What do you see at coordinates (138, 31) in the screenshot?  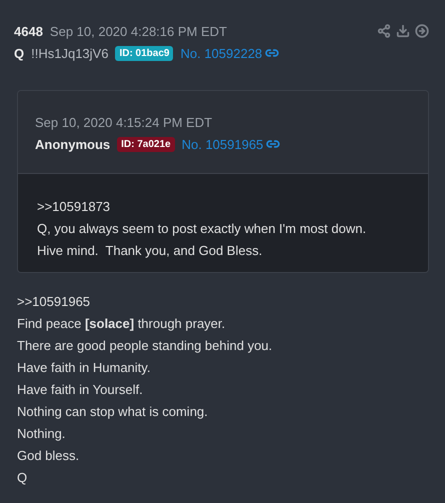 I see `post-date: Sep 10, 2020 4:28:16 PM EDT` at bounding box center [138, 31].